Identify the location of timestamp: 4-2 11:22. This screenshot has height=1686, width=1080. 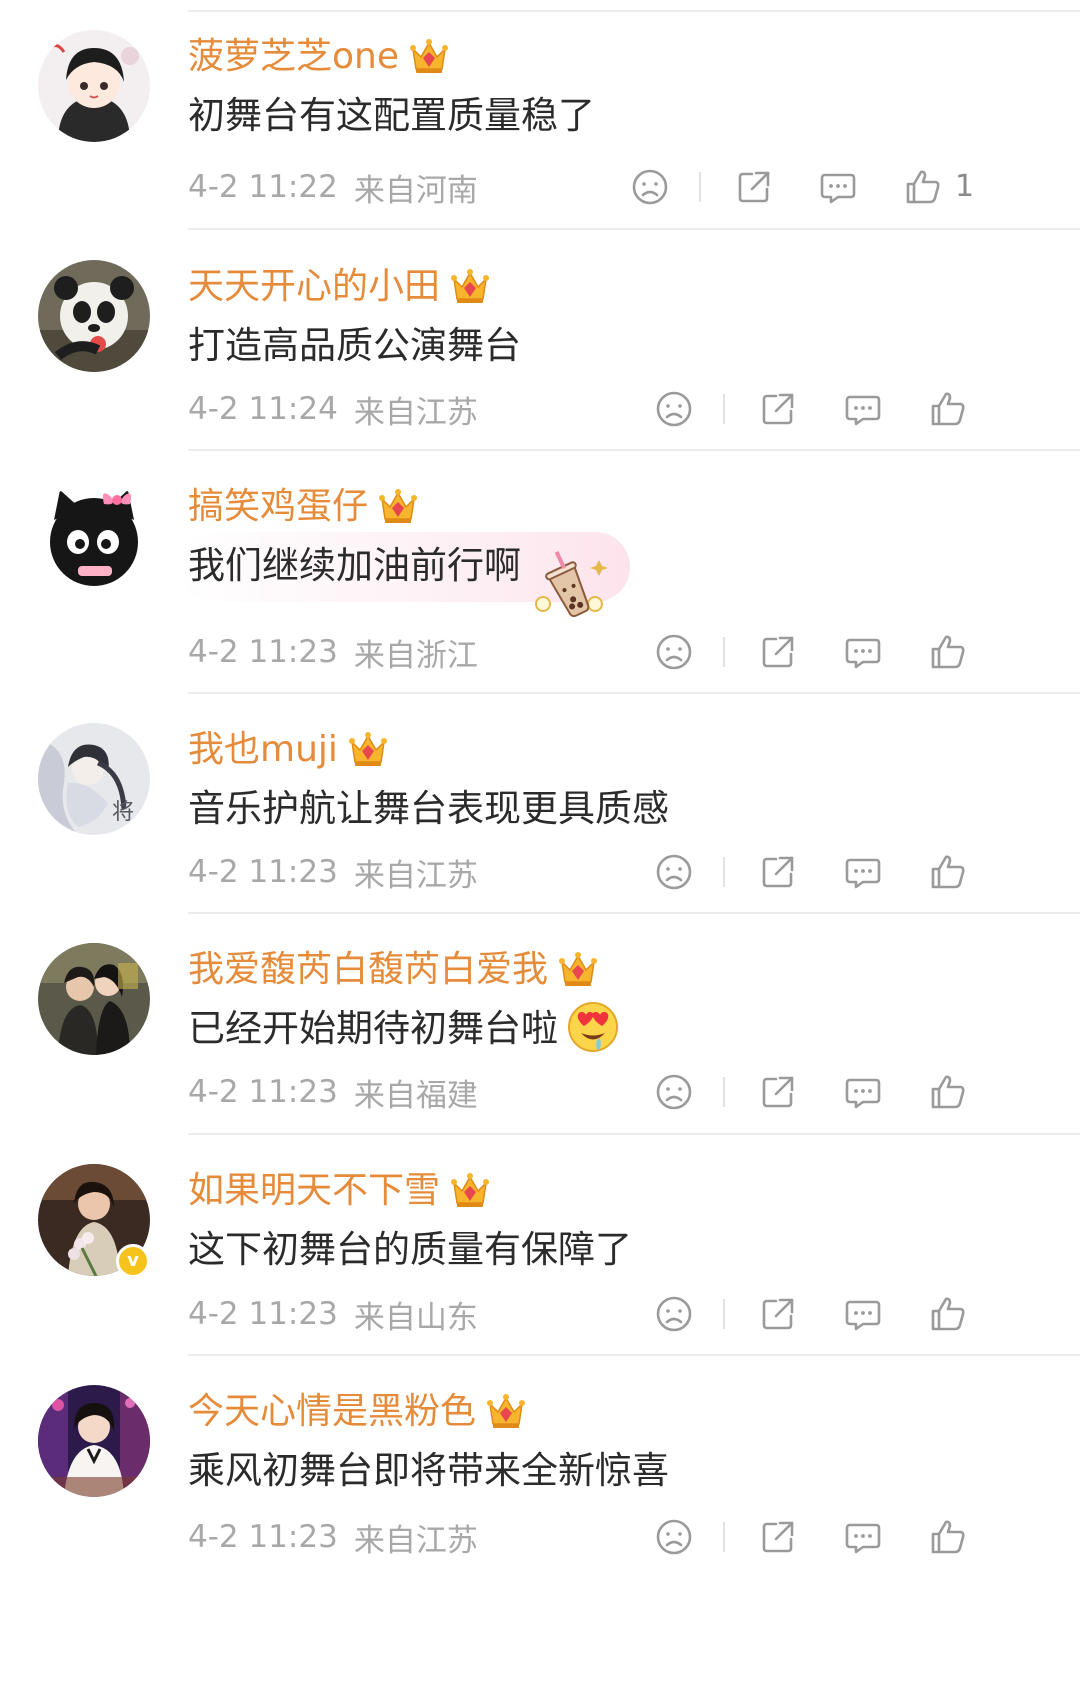
(263, 187).